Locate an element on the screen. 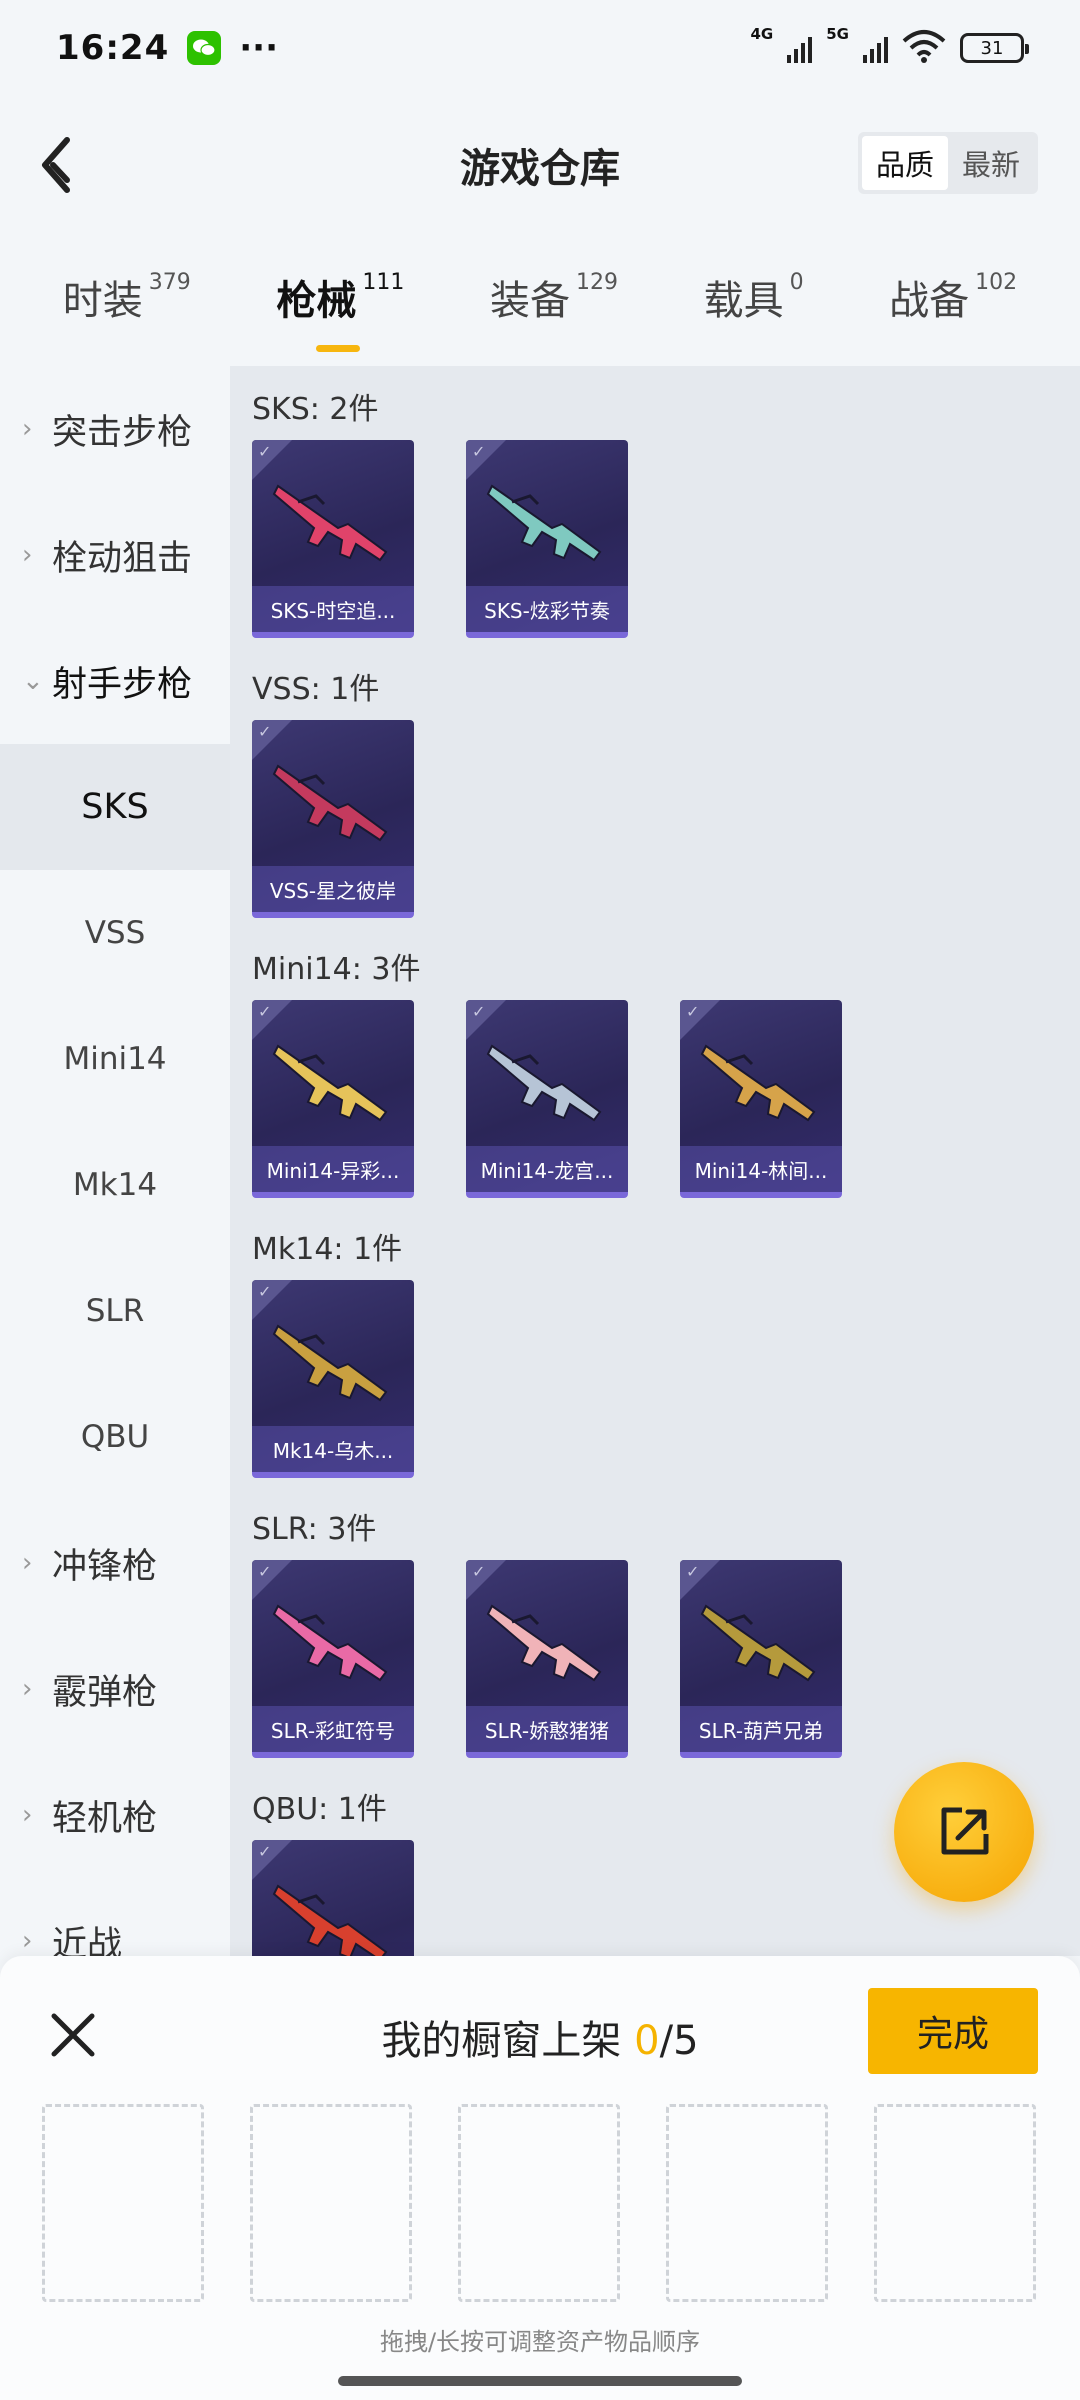 This screenshot has width=1080, height=2400. sort-by-newest-button: 最新 is located at coordinates (991, 163).